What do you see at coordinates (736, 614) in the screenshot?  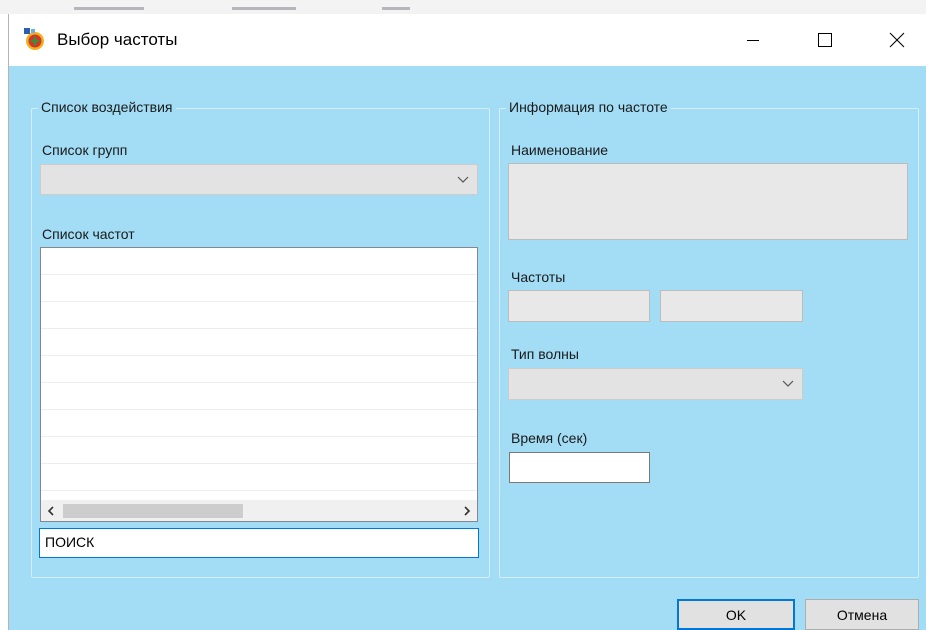 I see `ok-button: OK` at bounding box center [736, 614].